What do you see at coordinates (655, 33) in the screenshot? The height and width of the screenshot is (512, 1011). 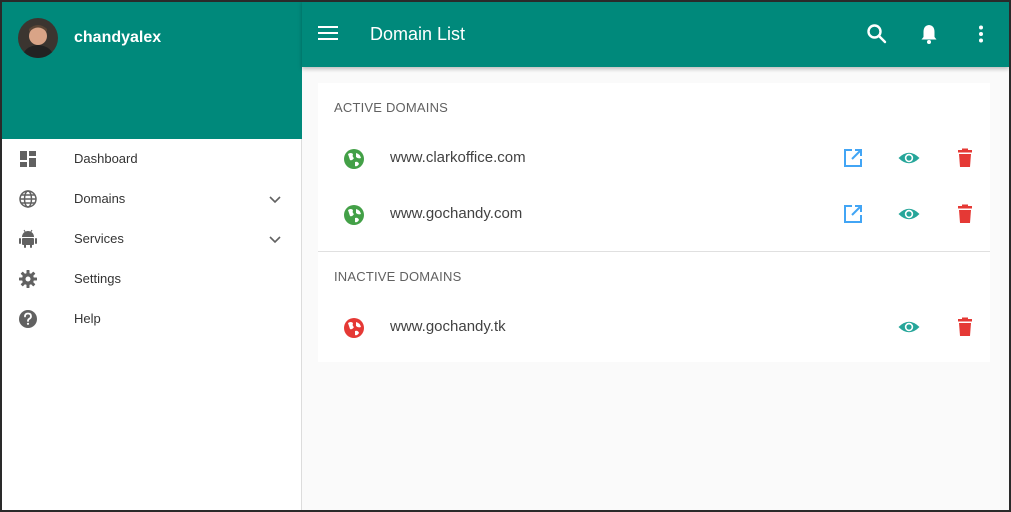 I see `app-bar: Domain List` at bounding box center [655, 33].